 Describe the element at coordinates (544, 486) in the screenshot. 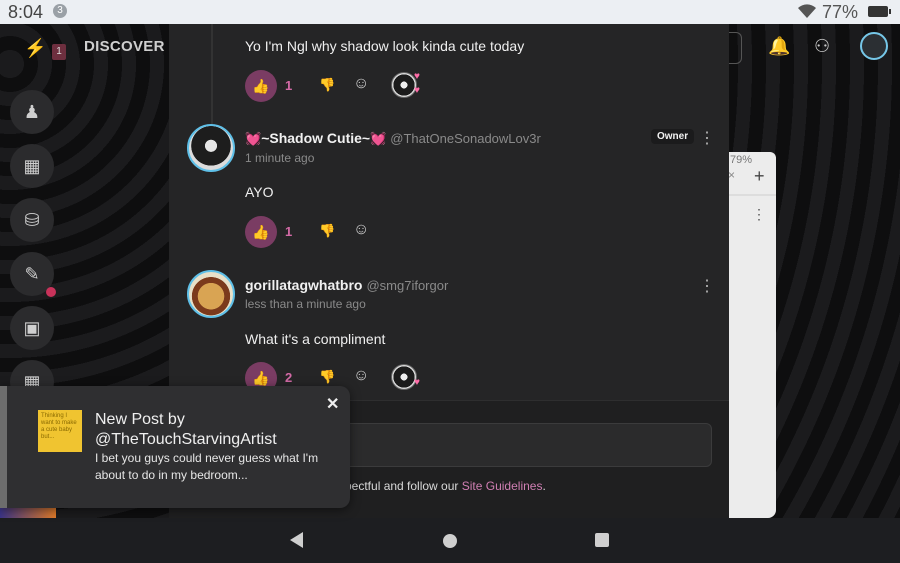

I see `guidelines-suffix: .` at that location.